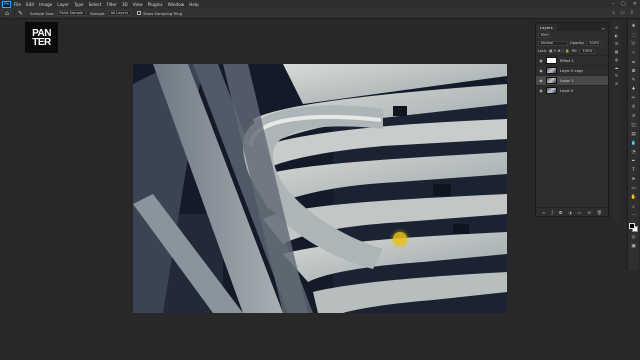 The height and width of the screenshot is (360, 640). I want to click on stamp-tool-icon: ⚲, so click(634, 107).